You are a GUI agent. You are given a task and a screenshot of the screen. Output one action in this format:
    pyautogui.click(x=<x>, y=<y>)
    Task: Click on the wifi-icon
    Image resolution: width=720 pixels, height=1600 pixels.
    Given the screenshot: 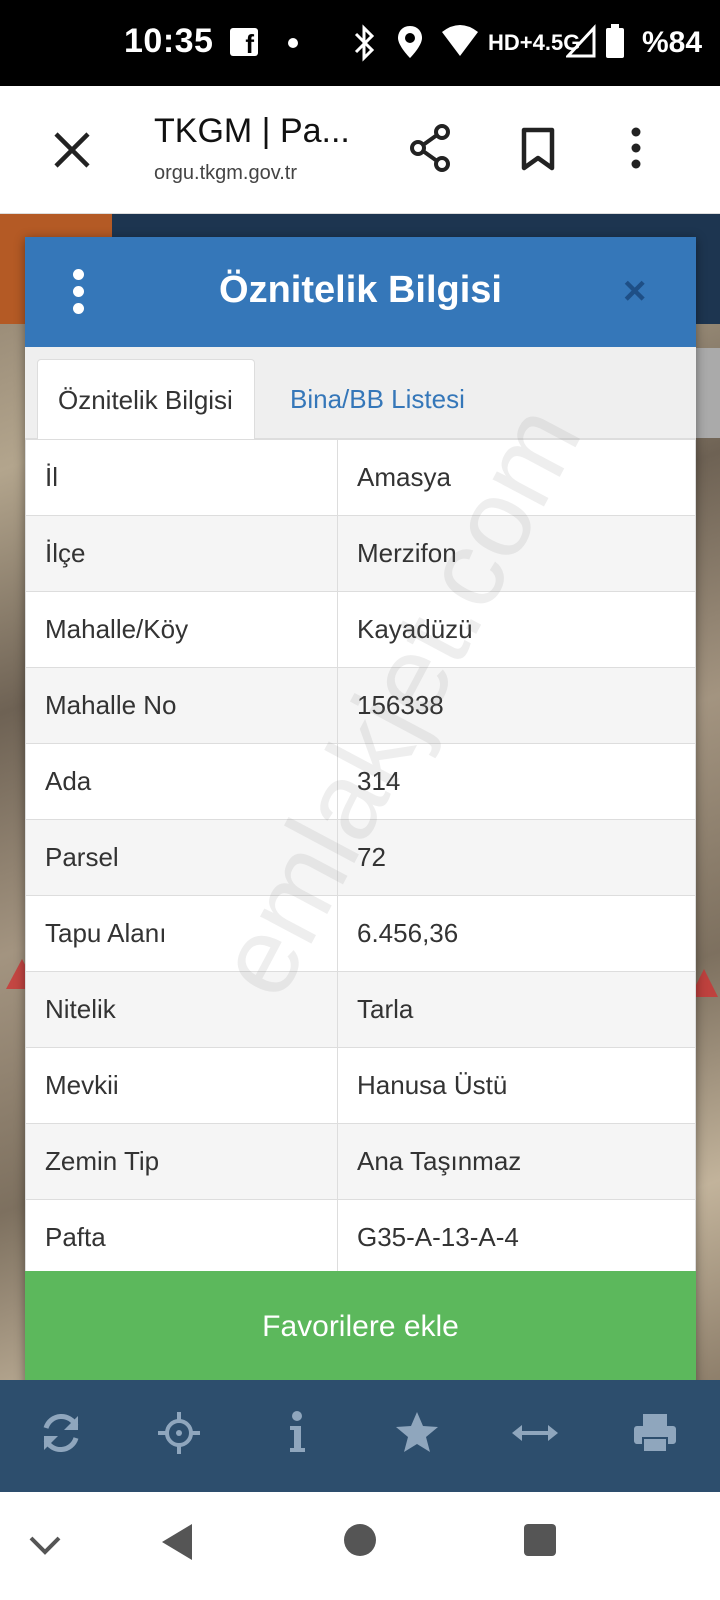 What is the action you would take?
    pyautogui.click(x=460, y=40)
    